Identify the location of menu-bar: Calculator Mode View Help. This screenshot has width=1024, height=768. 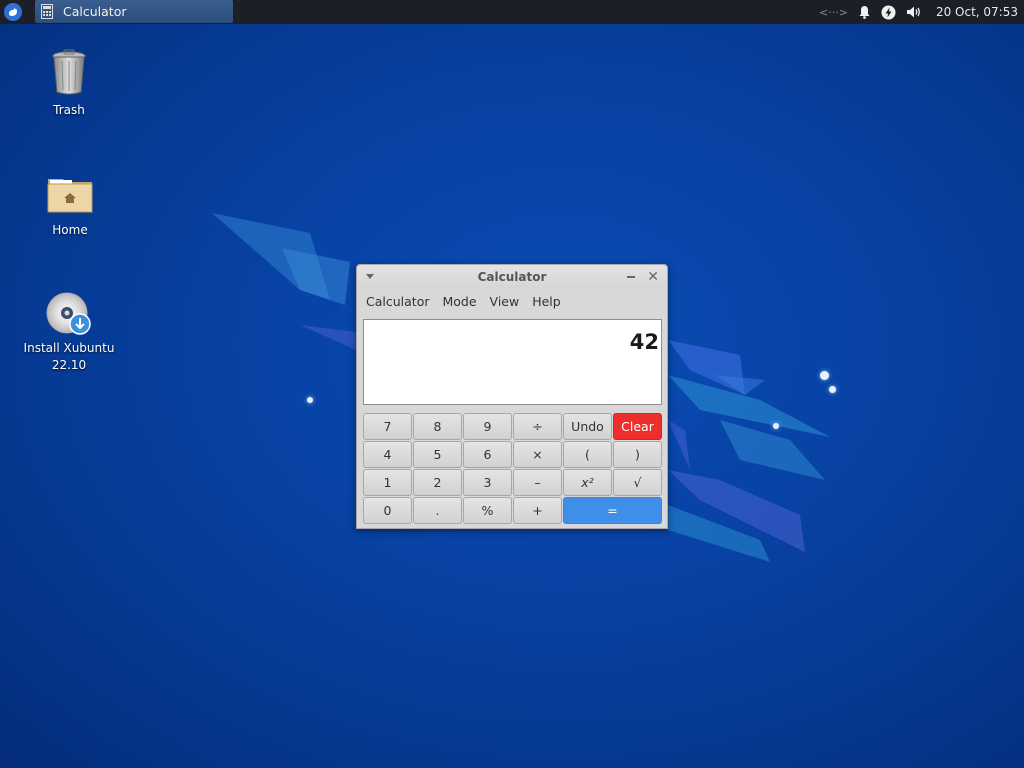
(512, 301).